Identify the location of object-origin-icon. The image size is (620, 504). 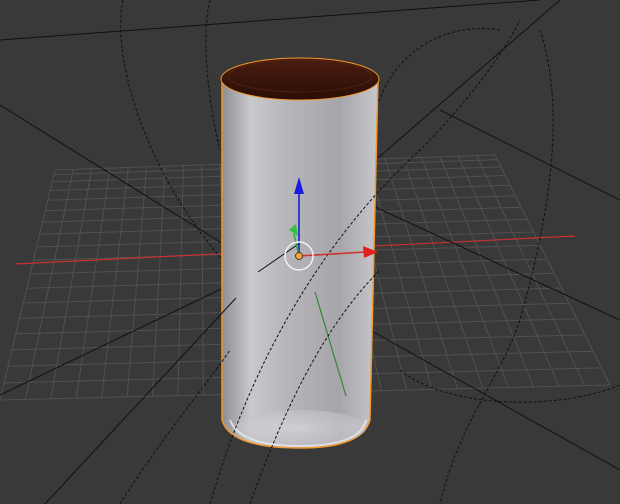
(299, 256).